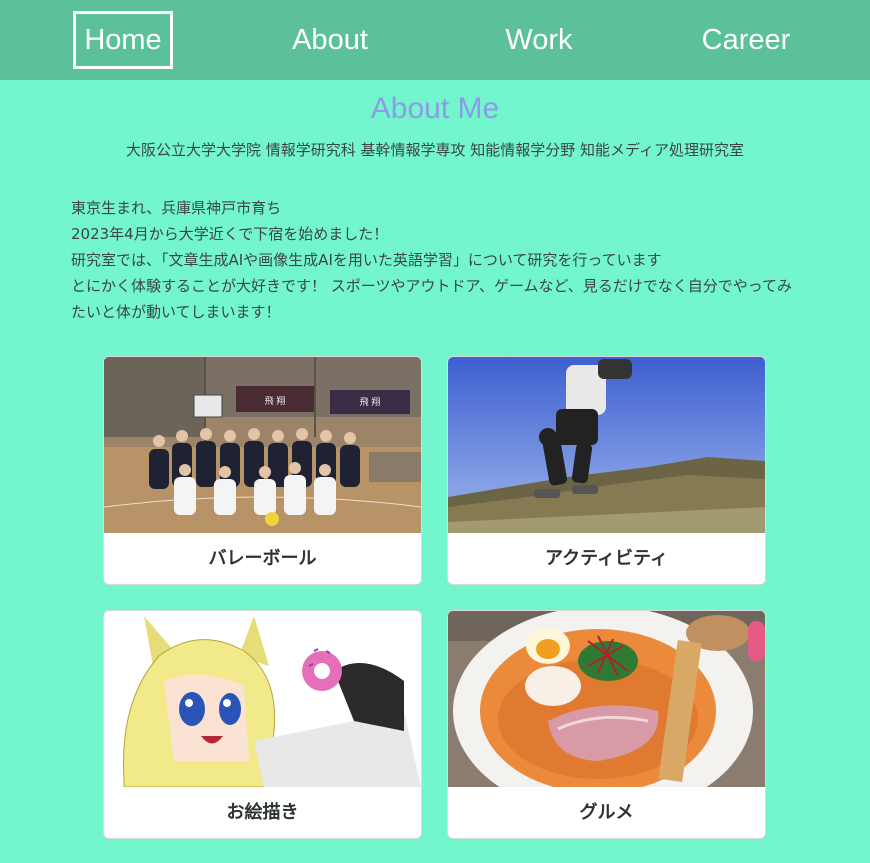 The image size is (870, 863). I want to click on anime-girl-donut-drawing, so click(262, 699).